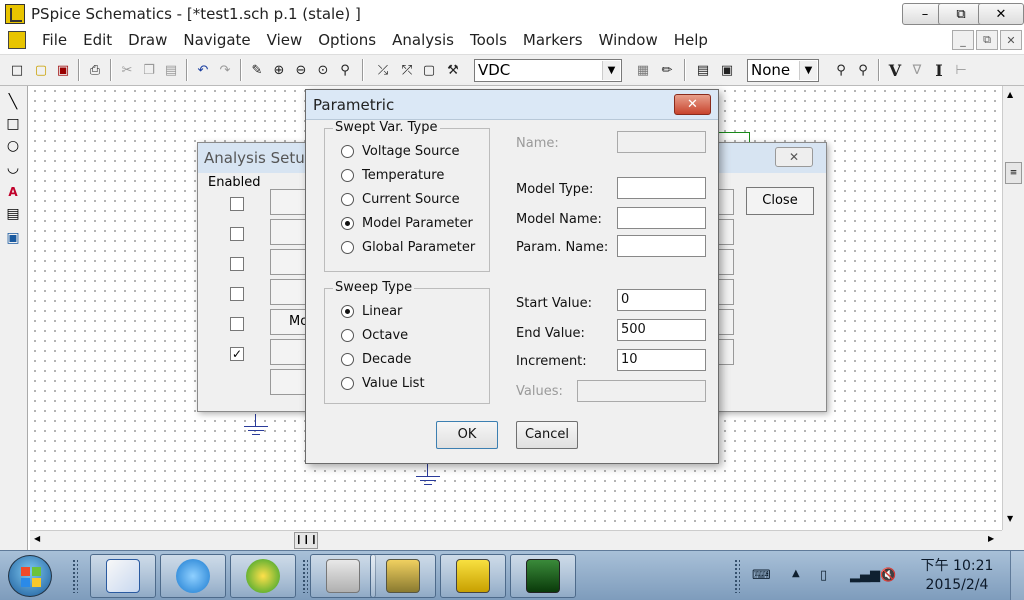 The height and width of the screenshot is (600, 1024). I want to click on analysis-close-button: Close, so click(780, 201).